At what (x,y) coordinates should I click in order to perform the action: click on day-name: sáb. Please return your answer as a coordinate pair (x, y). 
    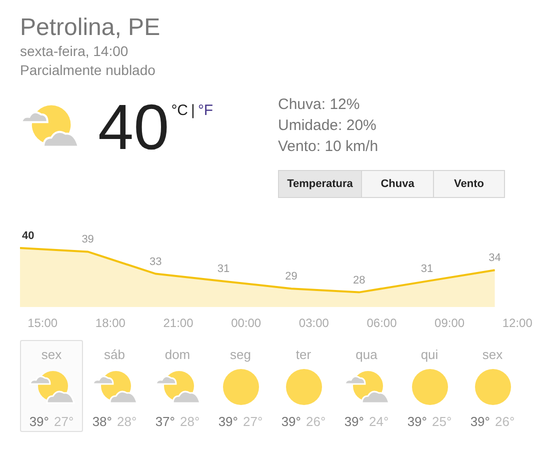
    Looking at the image, I should click on (114, 355).